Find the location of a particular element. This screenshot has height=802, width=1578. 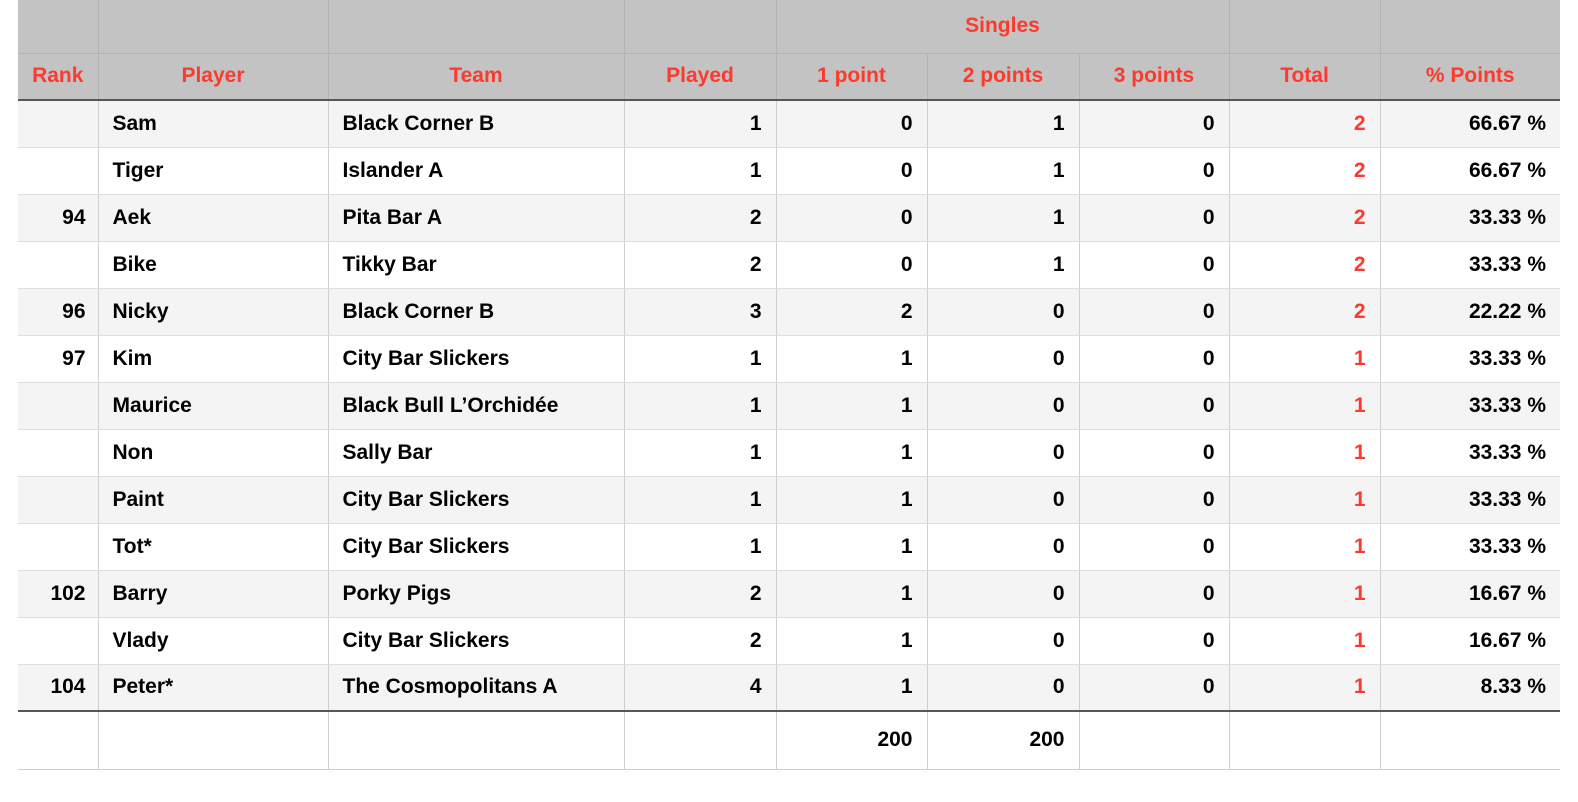

row-cell-team: The Cosmopolitans A is located at coordinates (476, 688).